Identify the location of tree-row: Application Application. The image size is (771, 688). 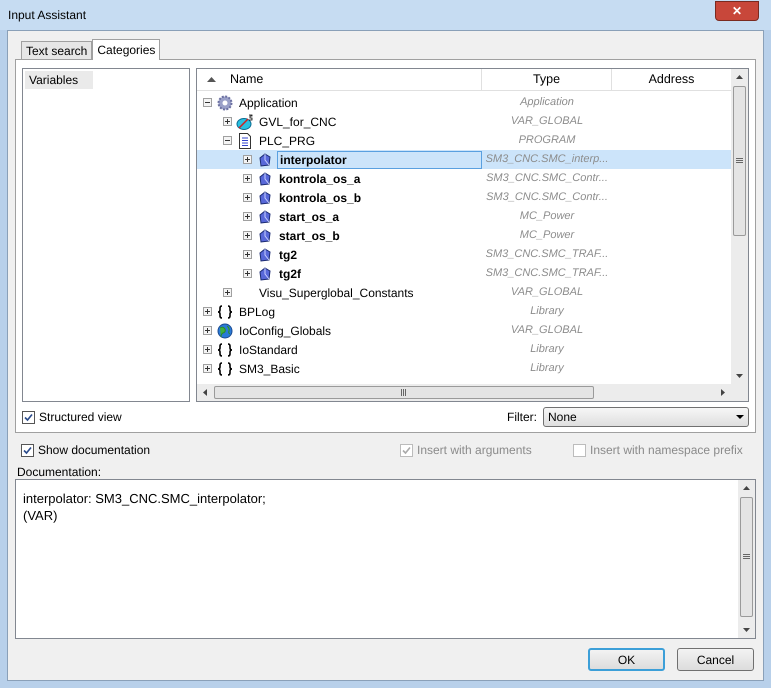
(464, 102).